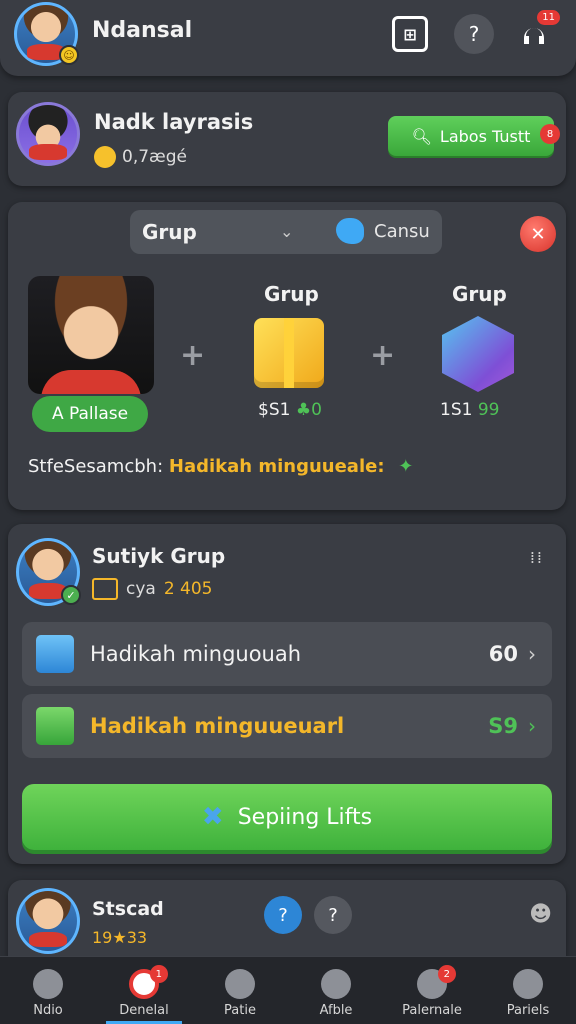 Image resolution: width=576 pixels, height=1024 pixels. Describe the element at coordinates (421, 136) in the screenshot. I see `search-icon: 🔍︎` at that location.